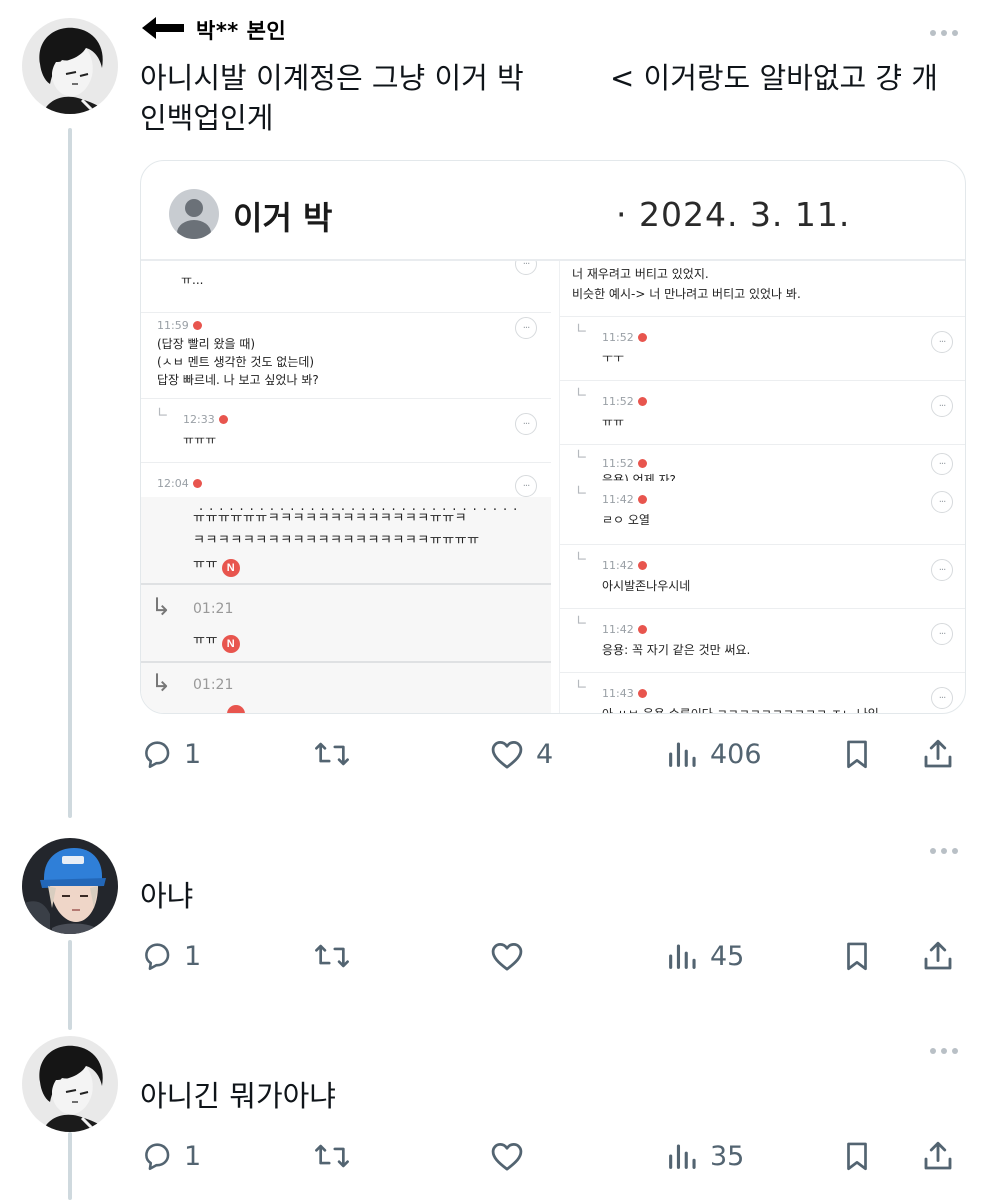 This screenshot has width=988, height=1200. I want to click on post-actions: 1 45, so click(553, 956).